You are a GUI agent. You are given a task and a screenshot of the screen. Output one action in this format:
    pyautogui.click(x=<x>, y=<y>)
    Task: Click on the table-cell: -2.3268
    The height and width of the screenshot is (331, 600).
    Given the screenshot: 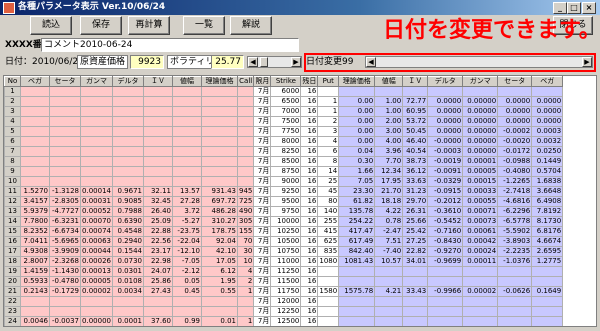 What is the action you would take?
    pyautogui.click(x=65, y=261)
    